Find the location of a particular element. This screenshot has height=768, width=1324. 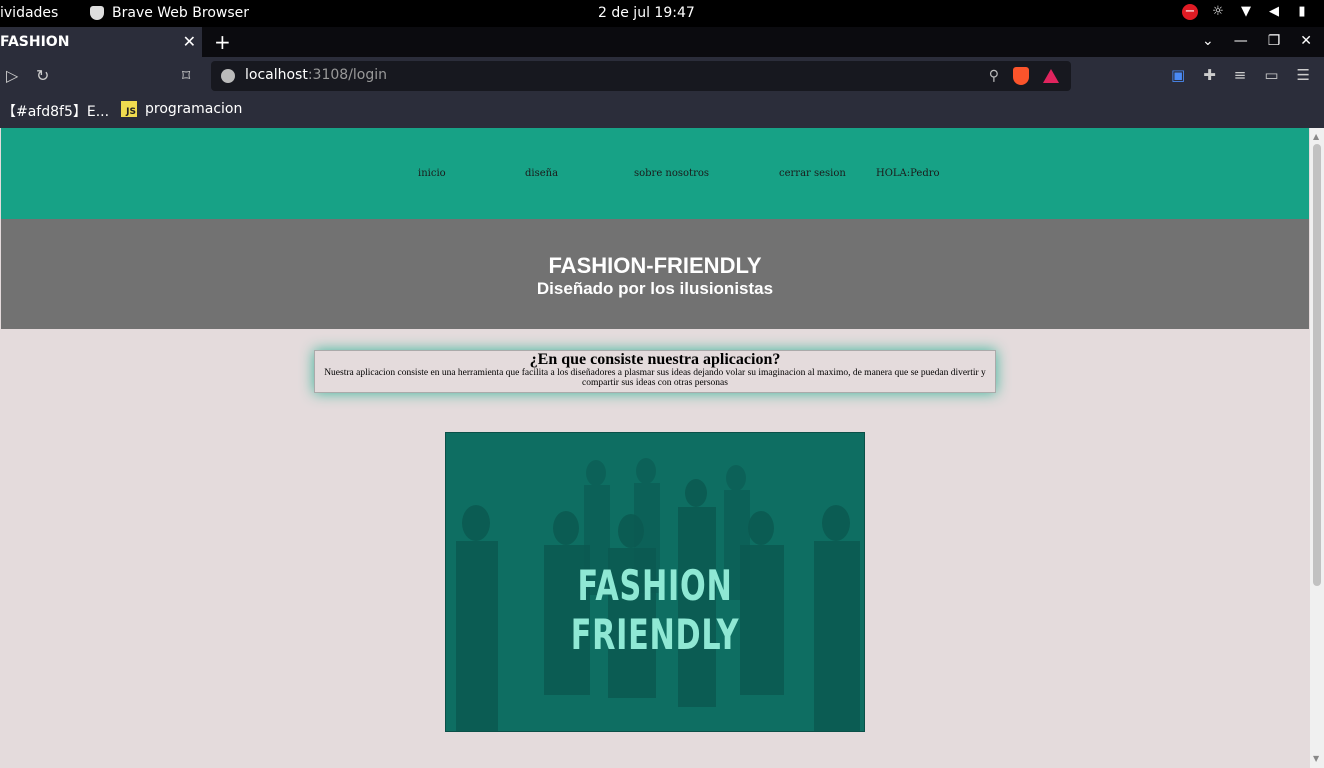

activities-button: ividades is located at coordinates (29, 13).